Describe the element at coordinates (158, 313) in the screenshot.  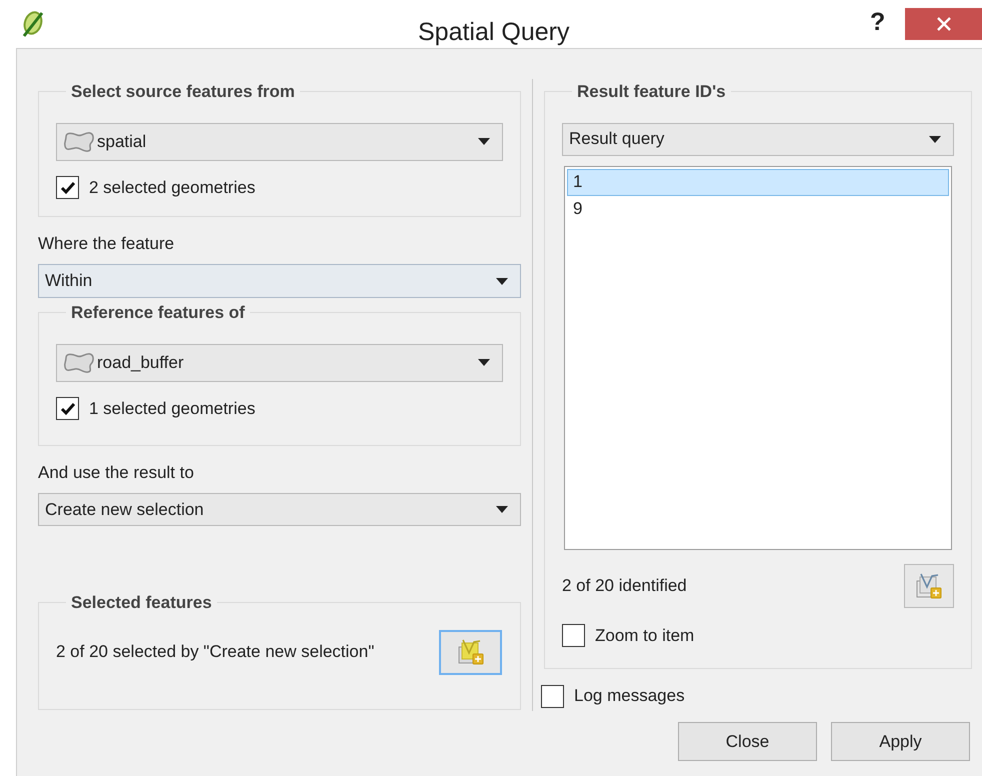
I see `group-title: Reference features of` at that location.